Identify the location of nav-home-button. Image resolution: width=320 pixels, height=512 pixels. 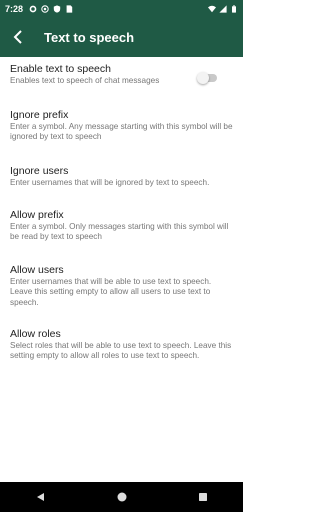
(122, 497).